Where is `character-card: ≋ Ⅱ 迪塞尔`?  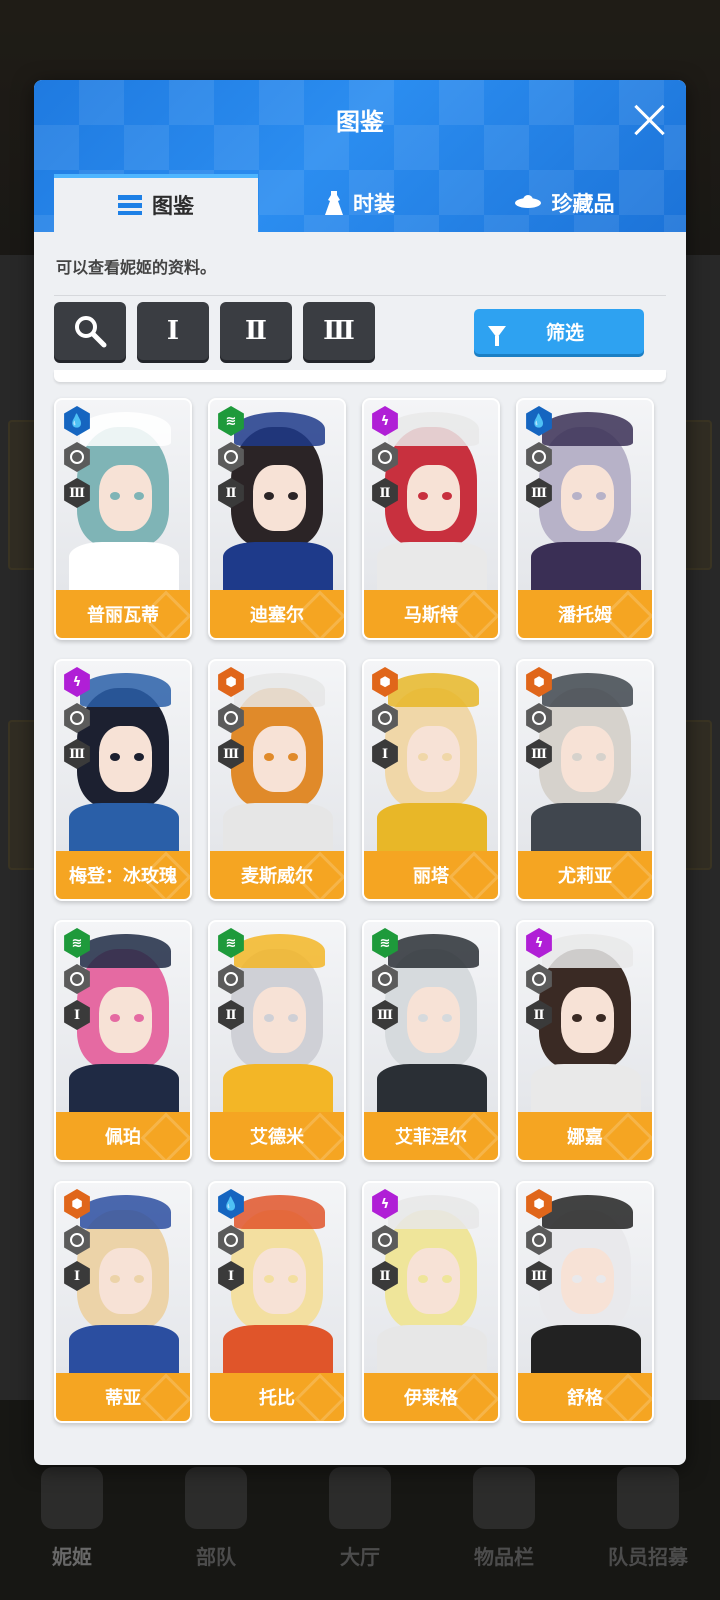
character-card: ≋ Ⅱ 迪塞尔 is located at coordinates (277, 519).